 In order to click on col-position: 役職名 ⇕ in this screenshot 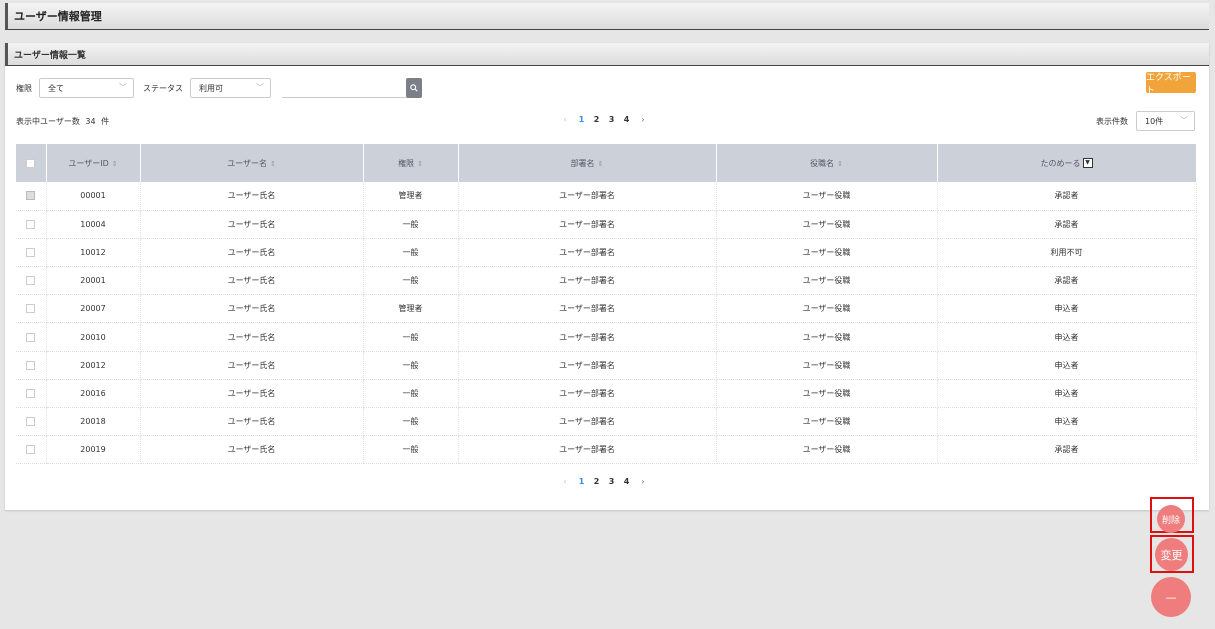, I will do `click(827, 163)`.